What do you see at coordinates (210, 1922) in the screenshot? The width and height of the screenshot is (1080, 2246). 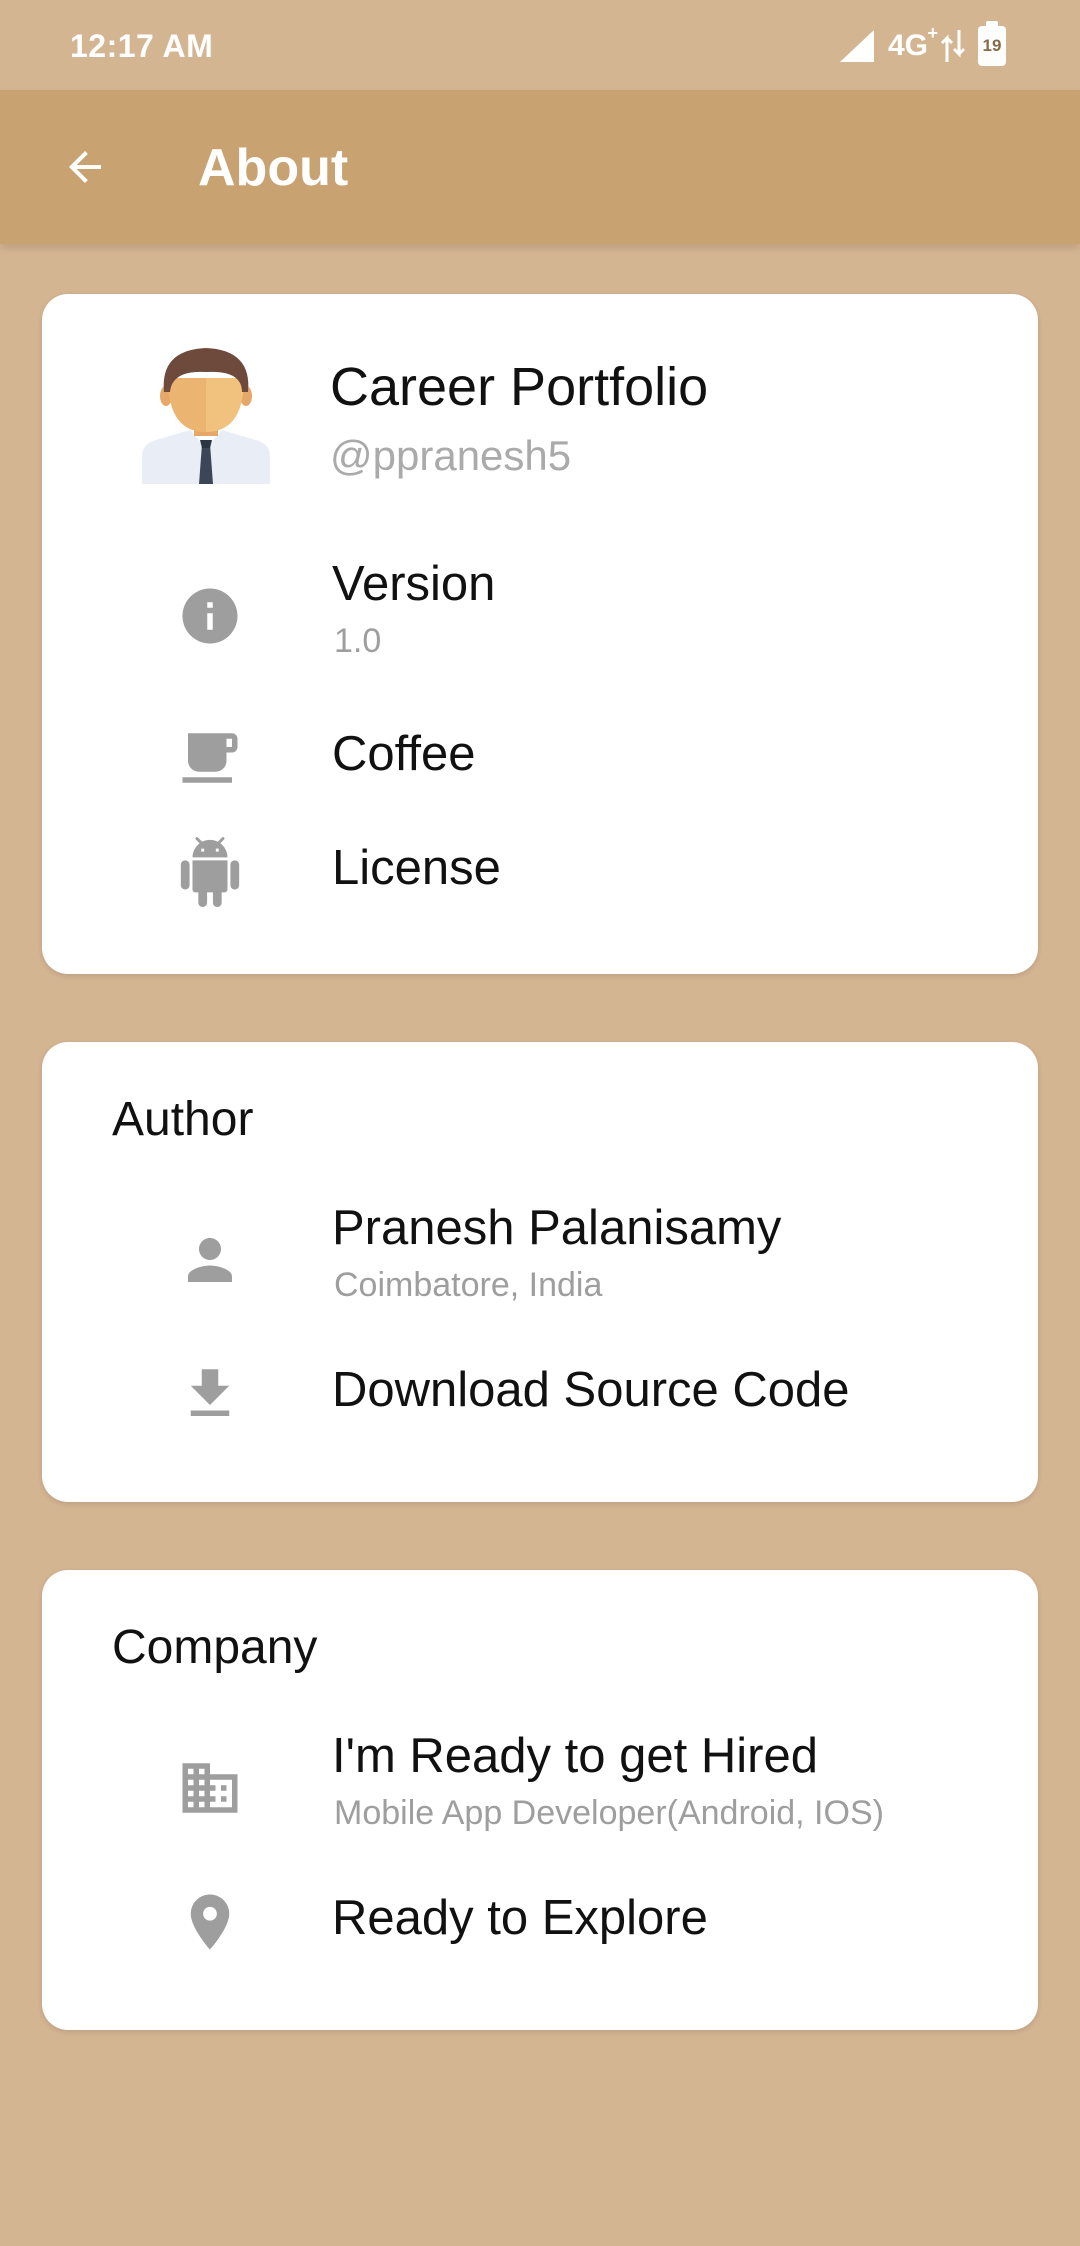 I see `location-pin-icon` at bounding box center [210, 1922].